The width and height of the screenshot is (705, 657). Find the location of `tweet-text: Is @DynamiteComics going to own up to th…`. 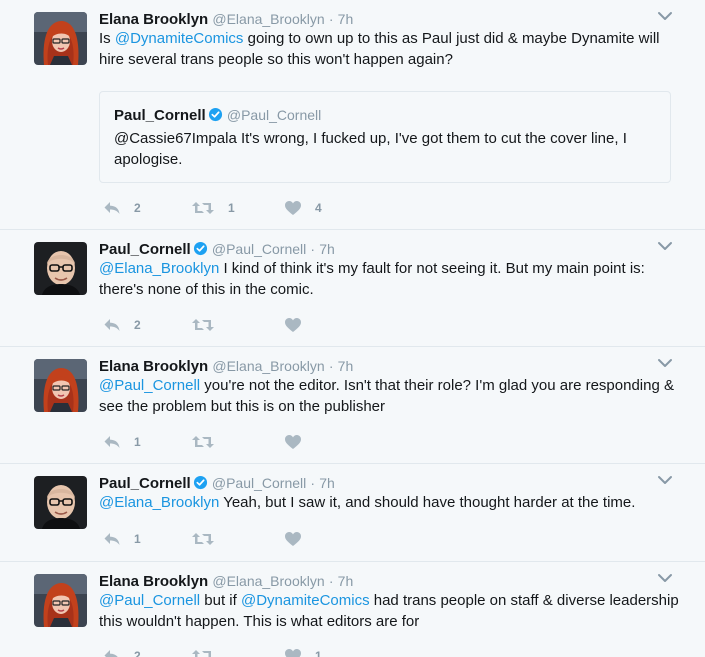

tweet-text: Is @DynamiteComics going to own up to th… is located at coordinates (389, 49).